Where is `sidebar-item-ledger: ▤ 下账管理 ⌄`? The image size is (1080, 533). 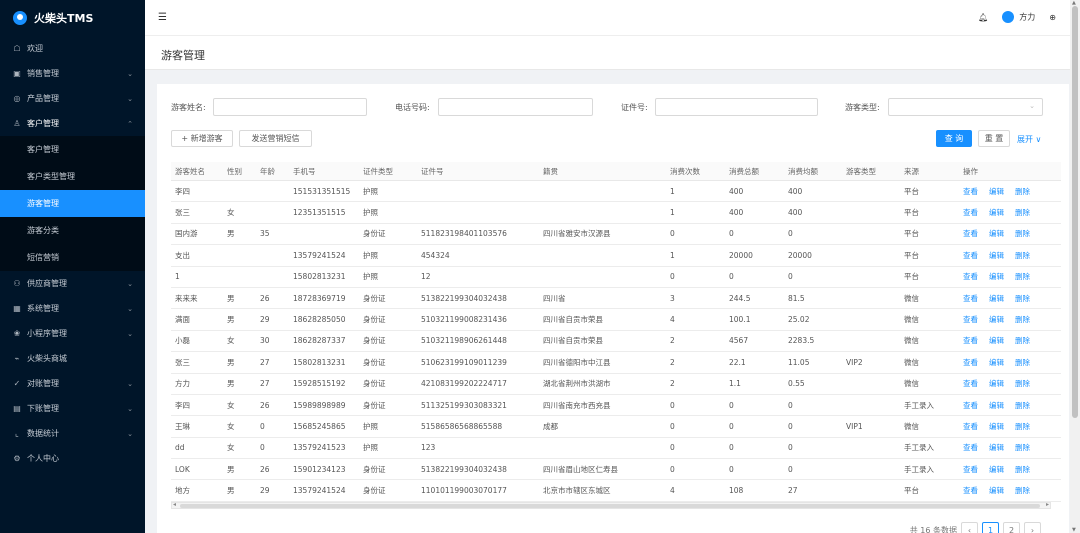 sidebar-item-ledger: ▤ 下账管理 ⌄ is located at coordinates (72, 408).